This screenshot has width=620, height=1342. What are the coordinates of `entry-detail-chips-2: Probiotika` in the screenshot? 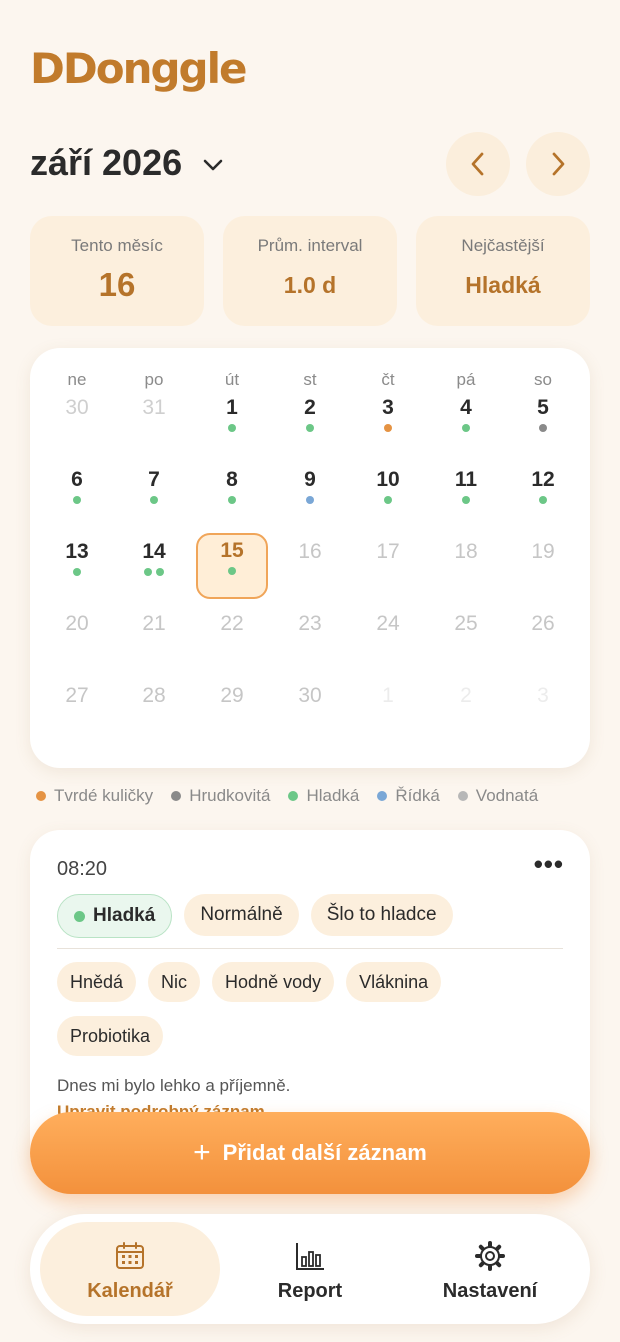 It's located at (110, 1036).